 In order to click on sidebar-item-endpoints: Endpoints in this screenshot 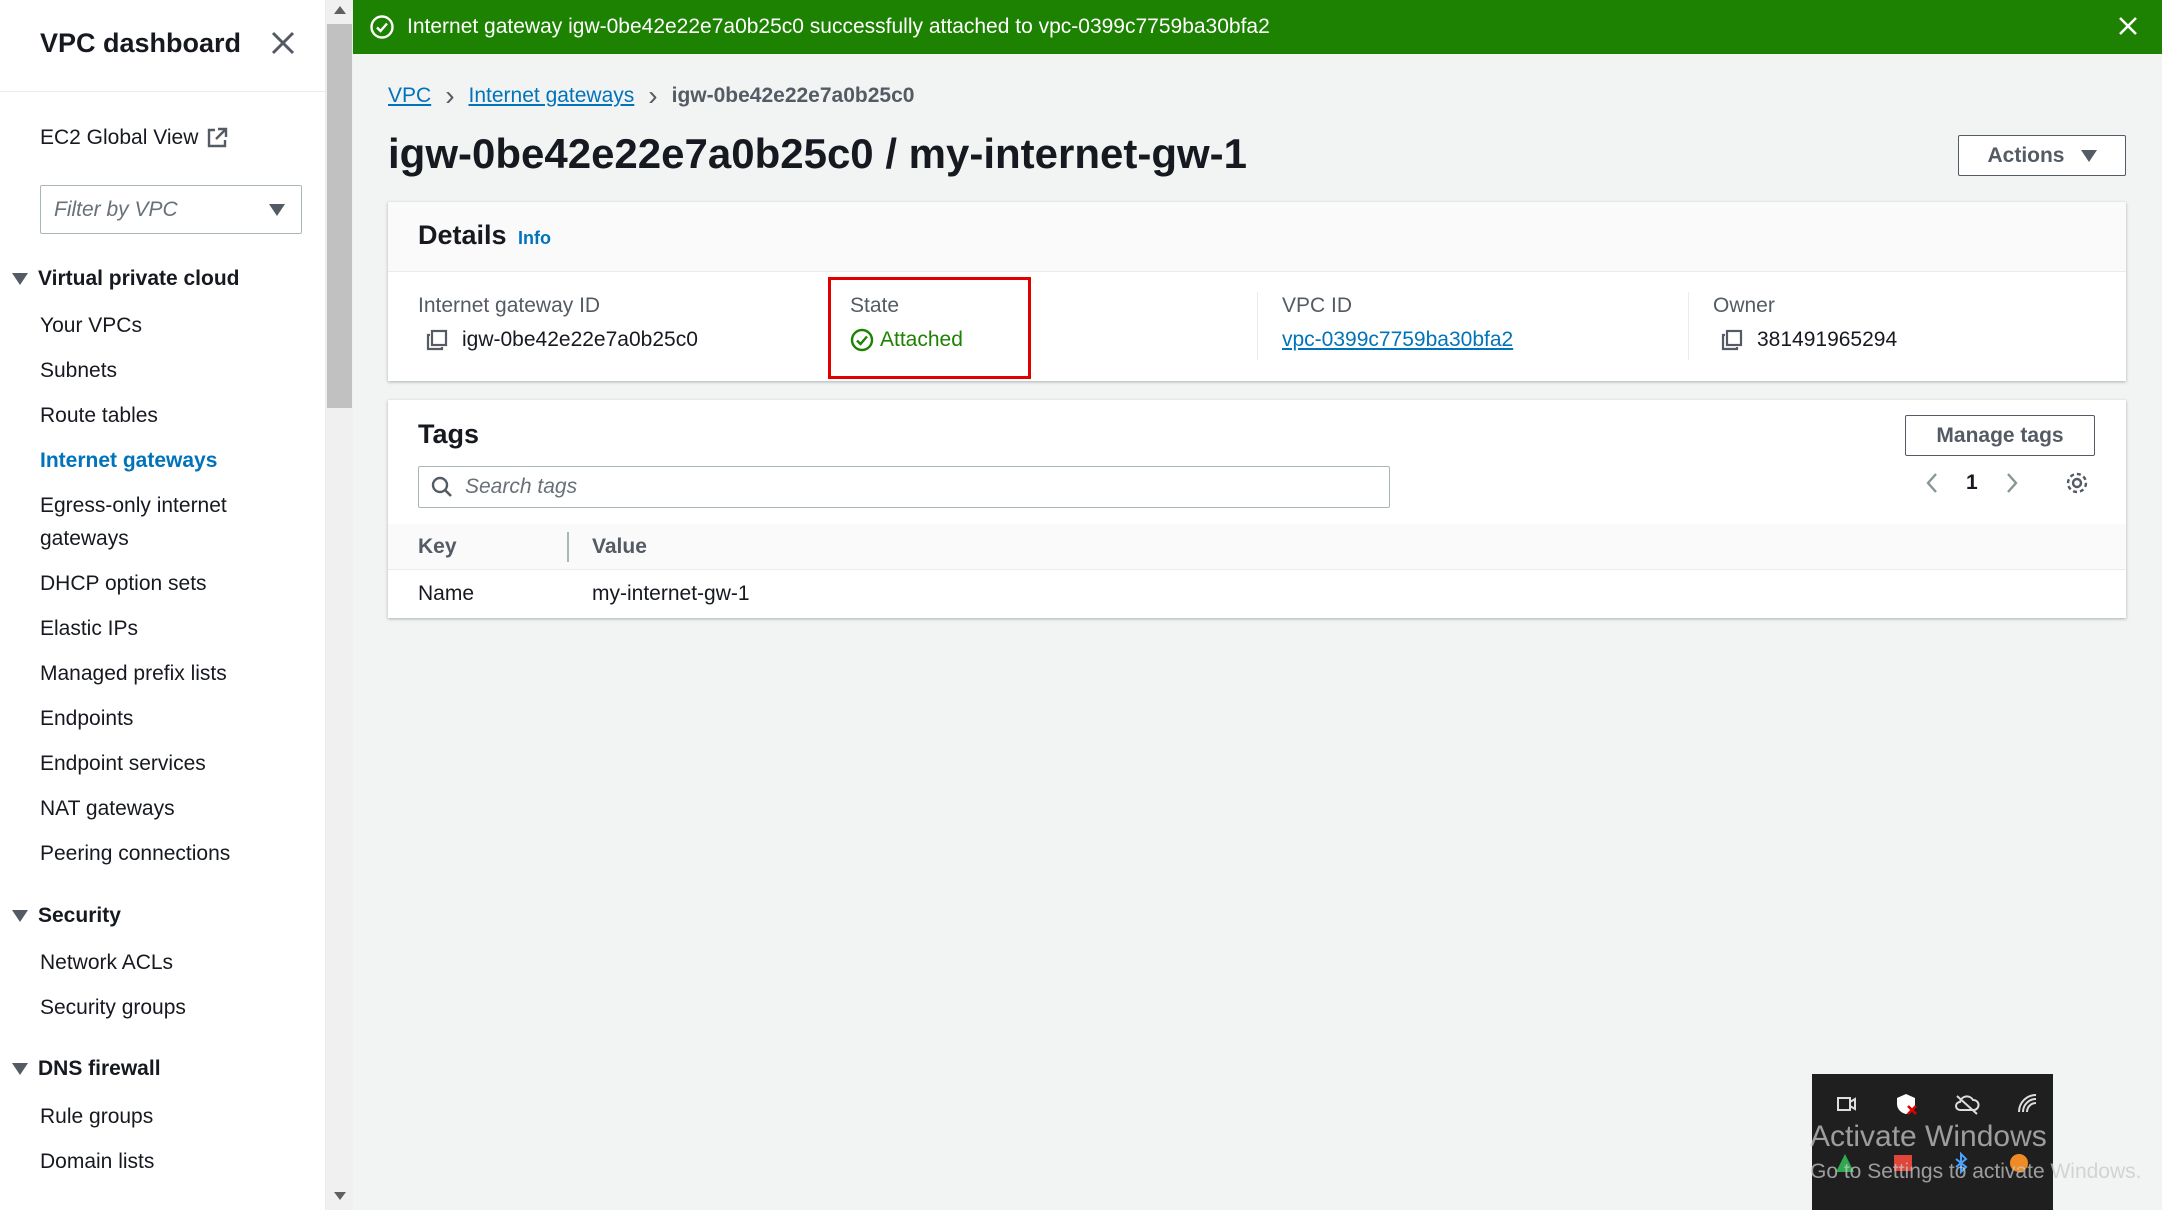, I will do `click(86, 718)`.